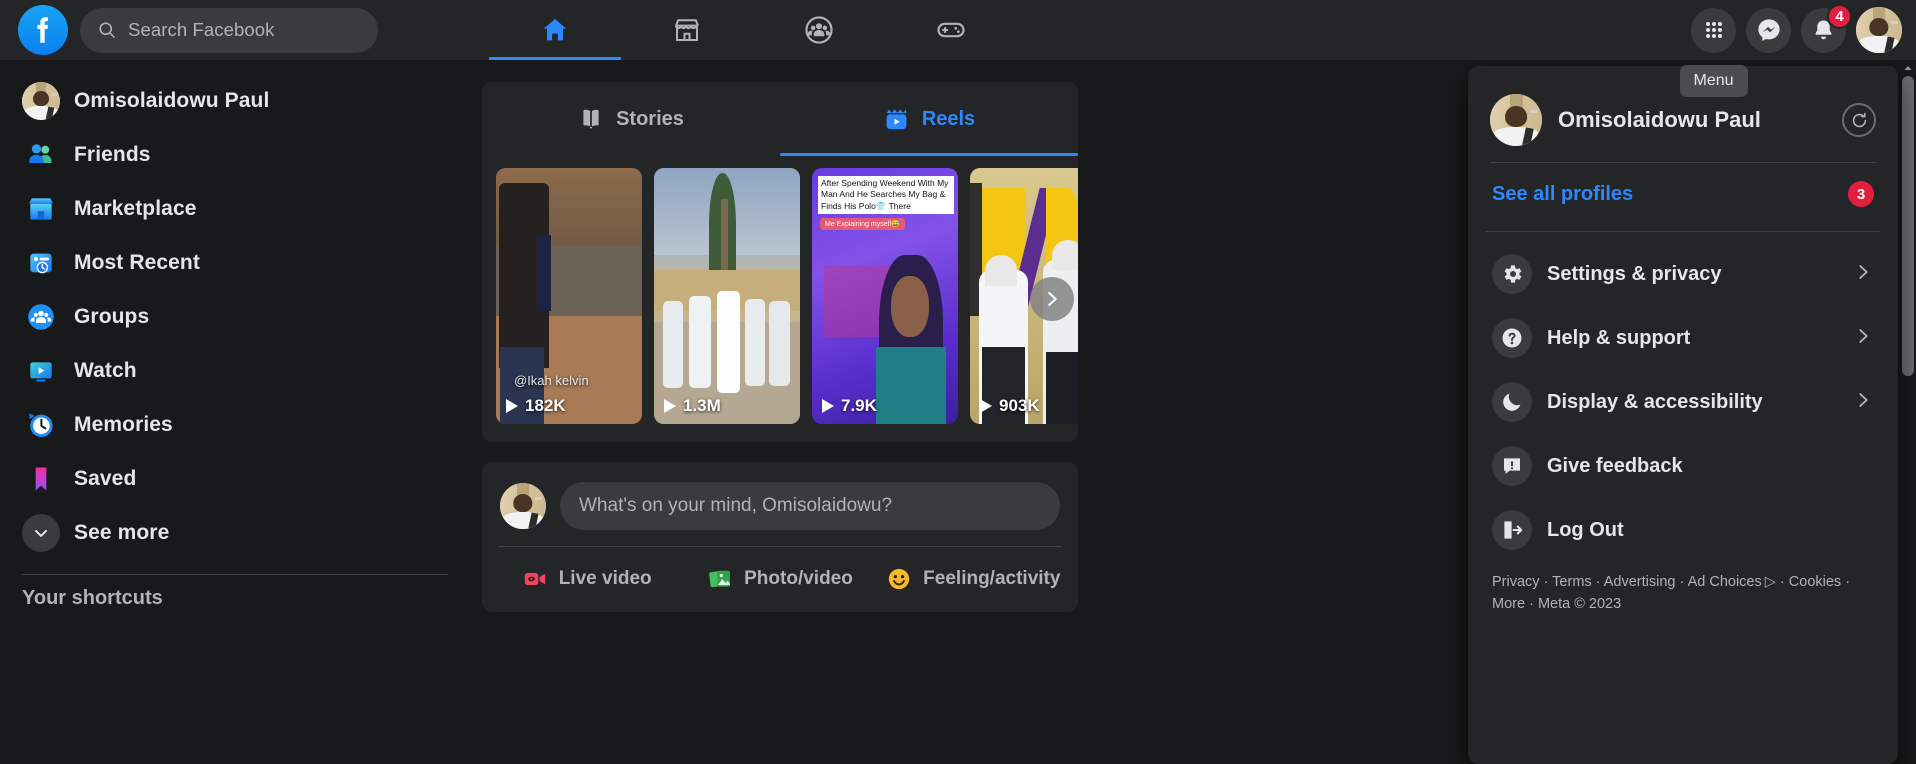 The height and width of the screenshot is (764, 1916). I want to click on see-all-profiles-row: See all profiles 3, so click(1683, 194).